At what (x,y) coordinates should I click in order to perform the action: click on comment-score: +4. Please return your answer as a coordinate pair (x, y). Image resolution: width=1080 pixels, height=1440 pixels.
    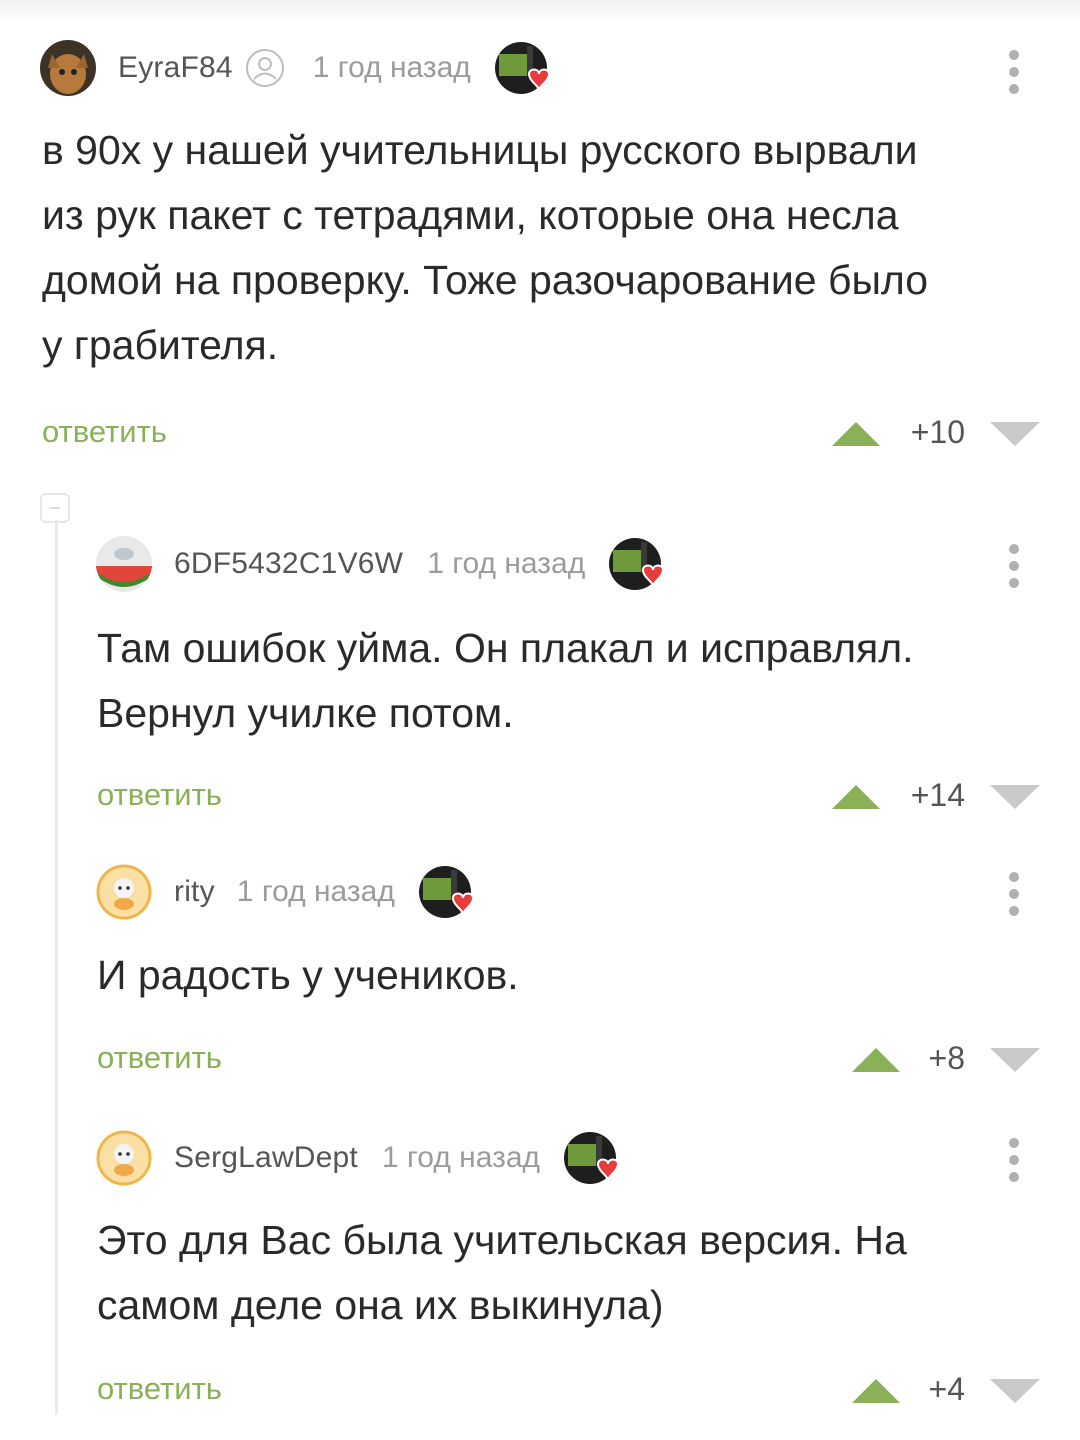
    Looking at the image, I should click on (946, 1389).